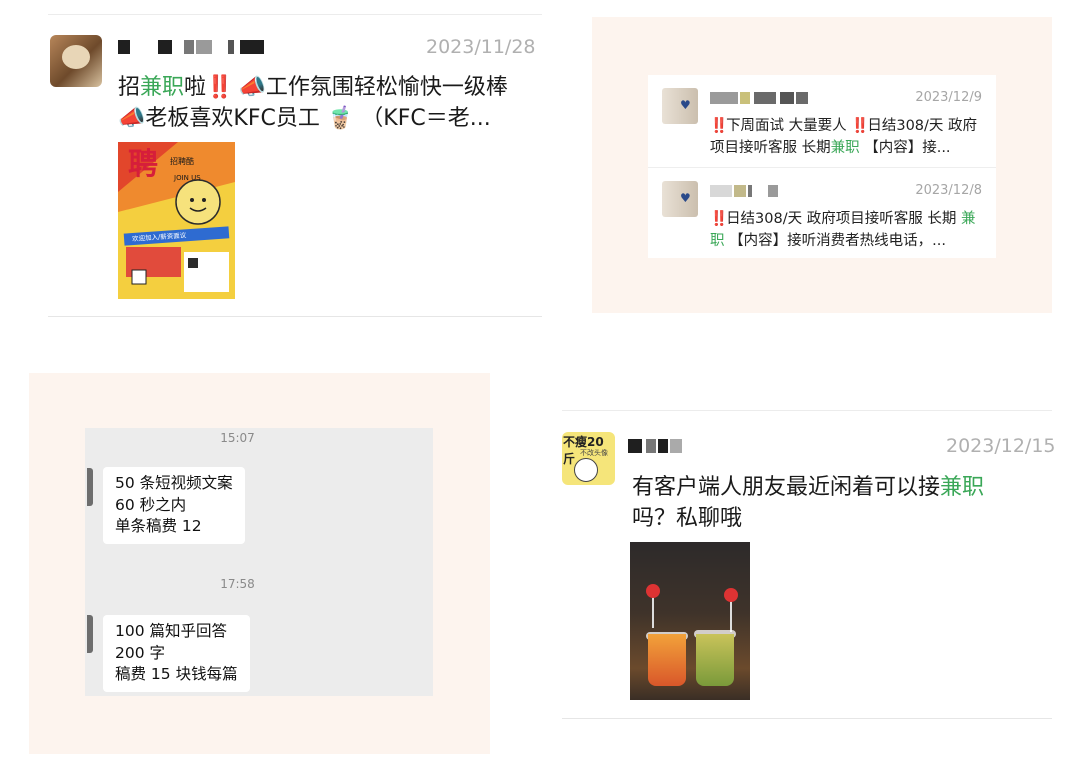 The height and width of the screenshot is (769, 1080). What do you see at coordinates (76, 57) in the screenshot?
I see `dog-avatar-icon` at bounding box center [76, 57].